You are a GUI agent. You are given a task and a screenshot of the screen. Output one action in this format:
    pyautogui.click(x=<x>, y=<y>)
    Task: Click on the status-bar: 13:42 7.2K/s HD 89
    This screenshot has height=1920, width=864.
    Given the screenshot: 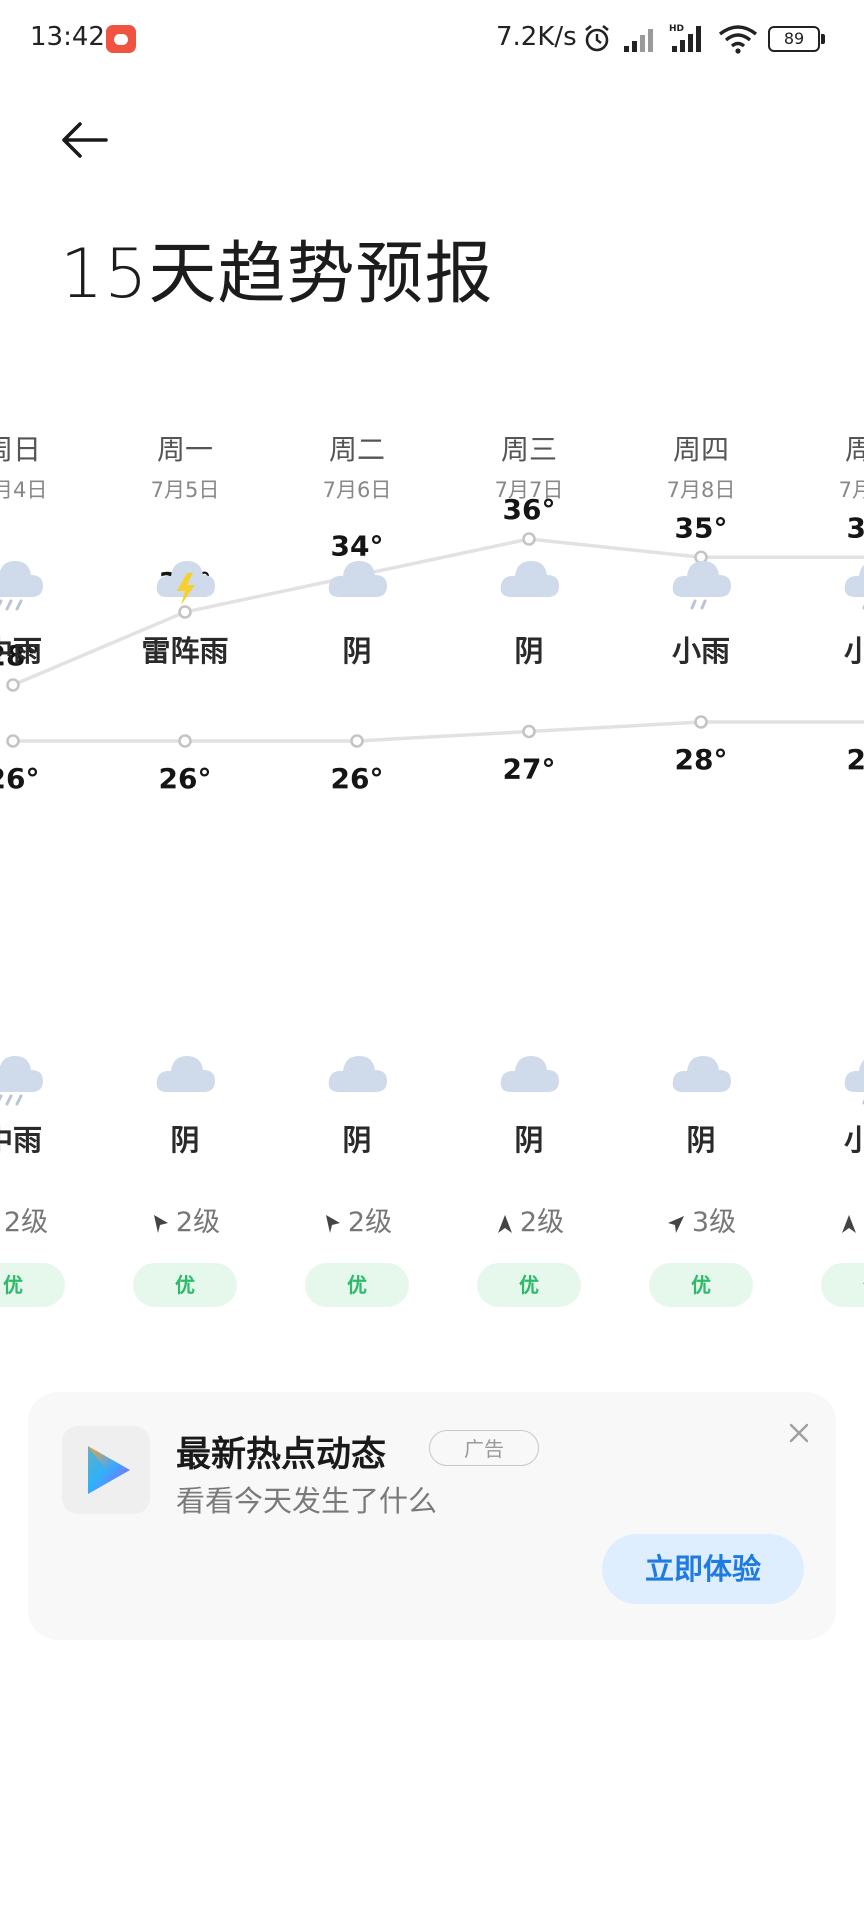 What is the action you would take?
    pyautogui.click(x=432, y=40)
    